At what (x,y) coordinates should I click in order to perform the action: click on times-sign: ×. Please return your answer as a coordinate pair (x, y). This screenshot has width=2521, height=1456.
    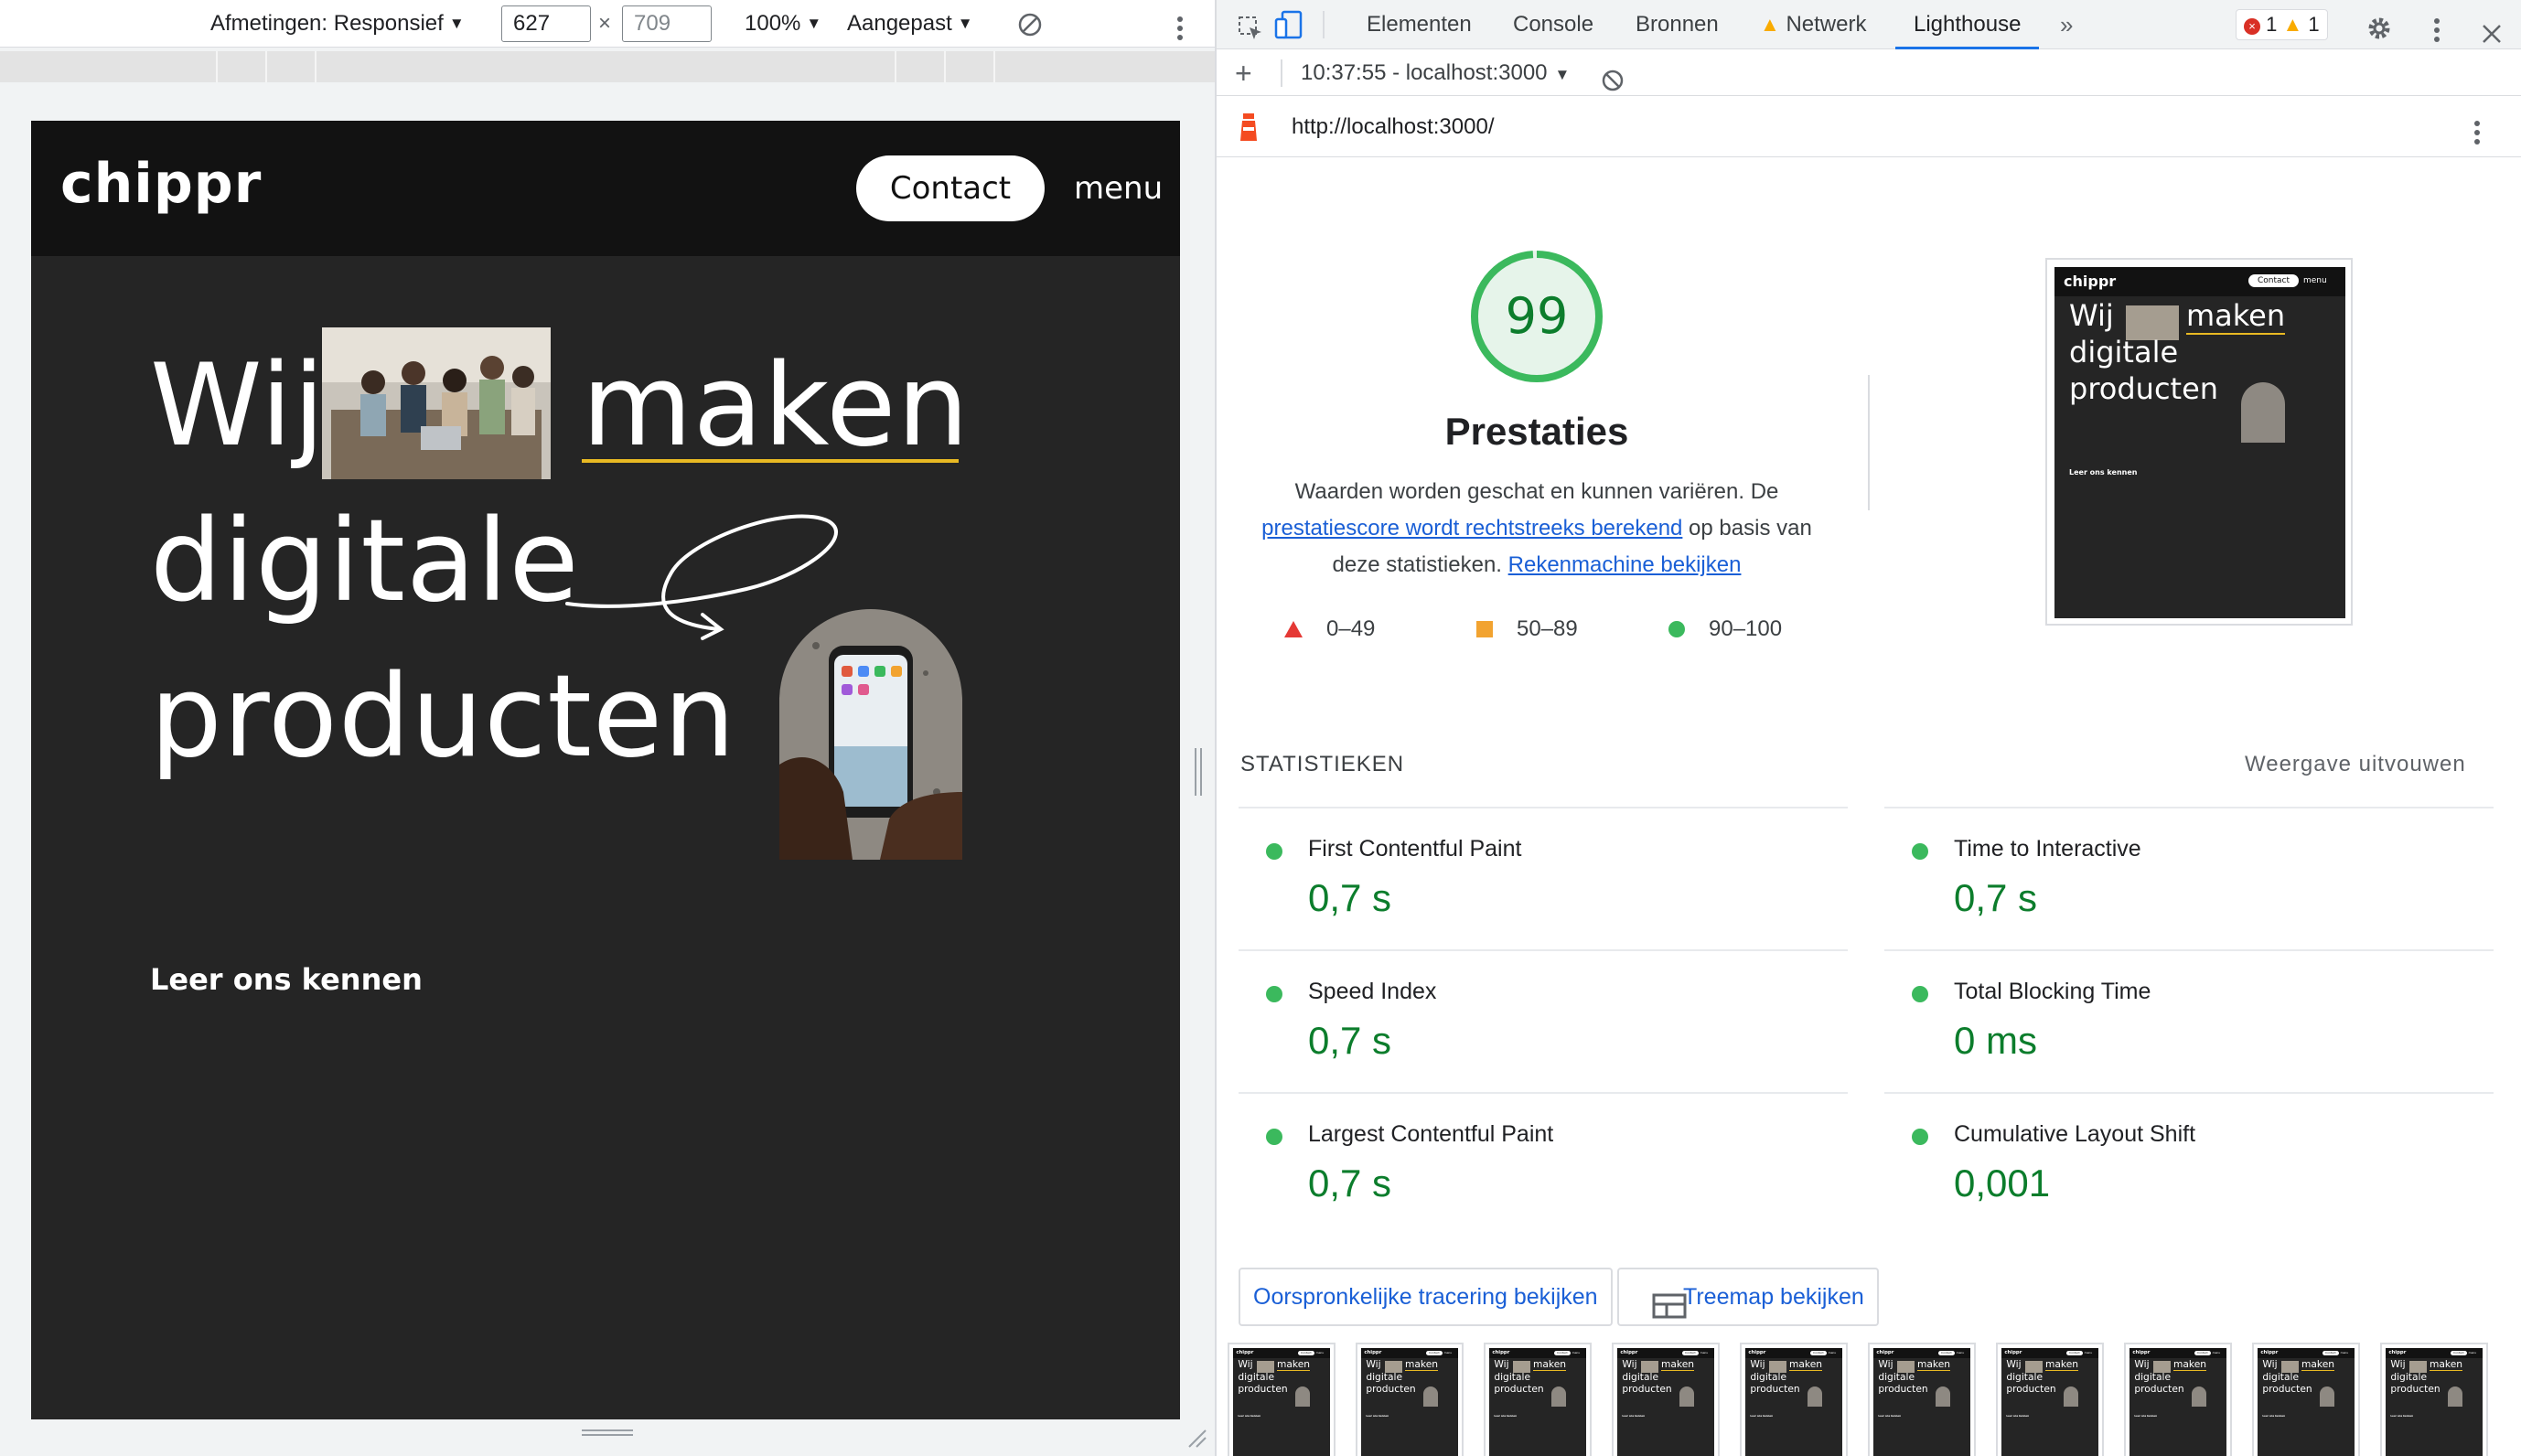
    Looking at the image, I should click on (605, 23).